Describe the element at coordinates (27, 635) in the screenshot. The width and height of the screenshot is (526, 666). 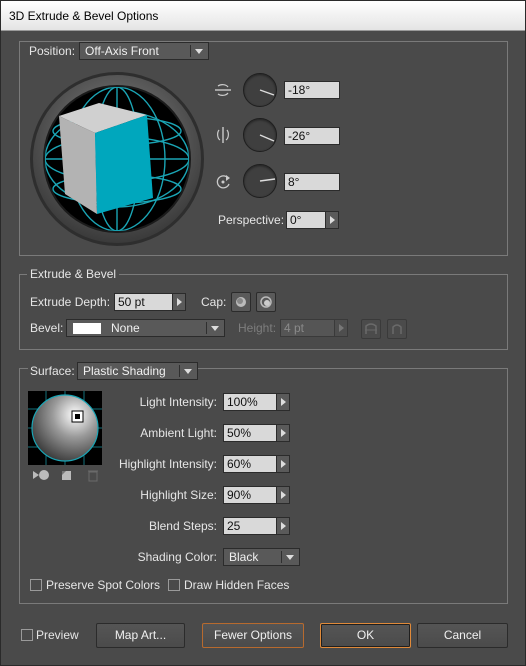
I see `preview-checkbox` at that location.